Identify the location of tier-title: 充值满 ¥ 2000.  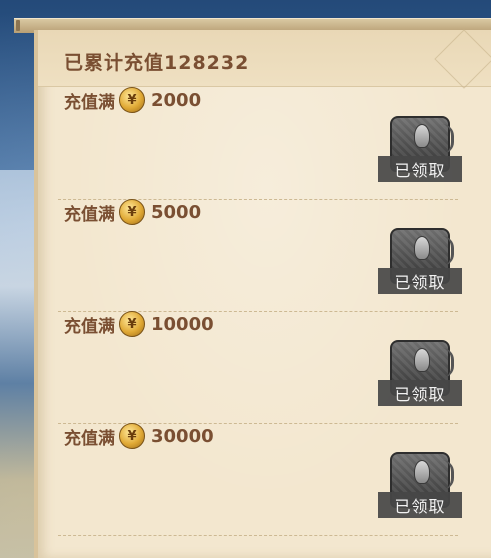
(133, 100).